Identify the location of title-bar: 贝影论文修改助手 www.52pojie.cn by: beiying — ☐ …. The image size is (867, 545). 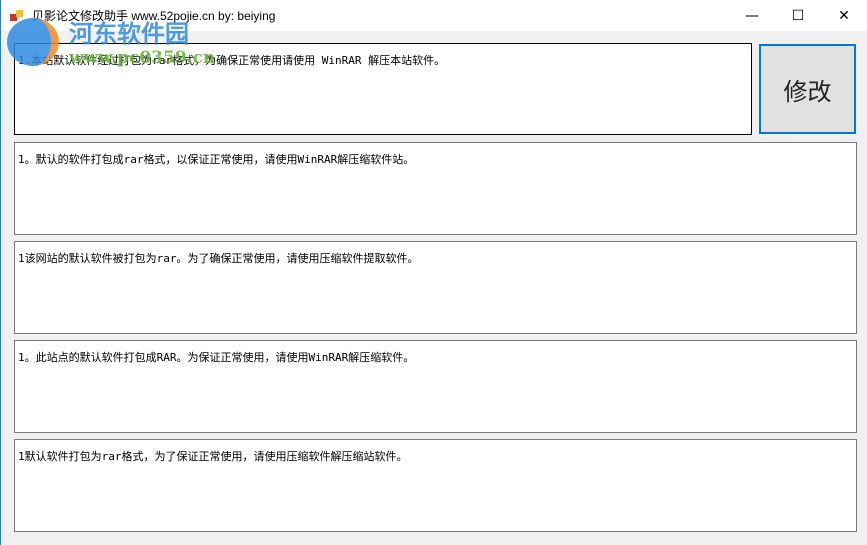
(434, 15).